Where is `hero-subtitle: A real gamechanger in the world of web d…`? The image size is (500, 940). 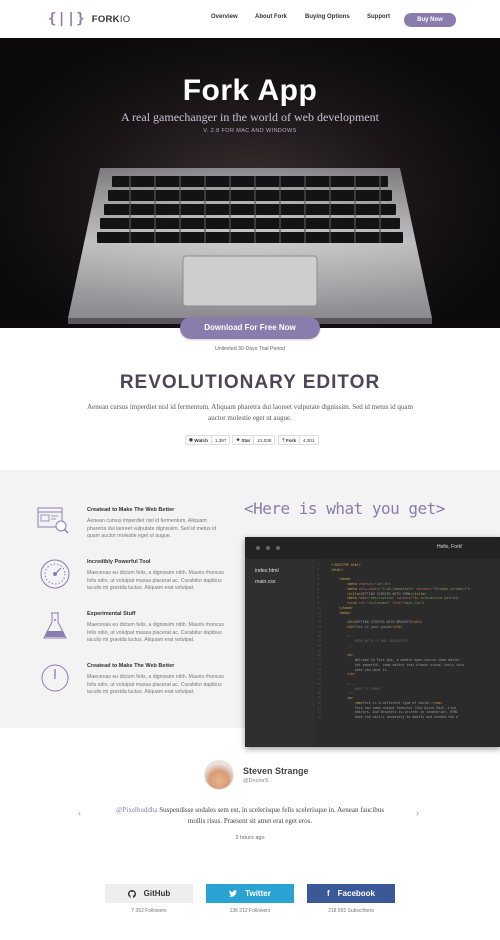 hero-subtitle: A real gamechanger in the world of web d… is located at coordinates (250, 117).